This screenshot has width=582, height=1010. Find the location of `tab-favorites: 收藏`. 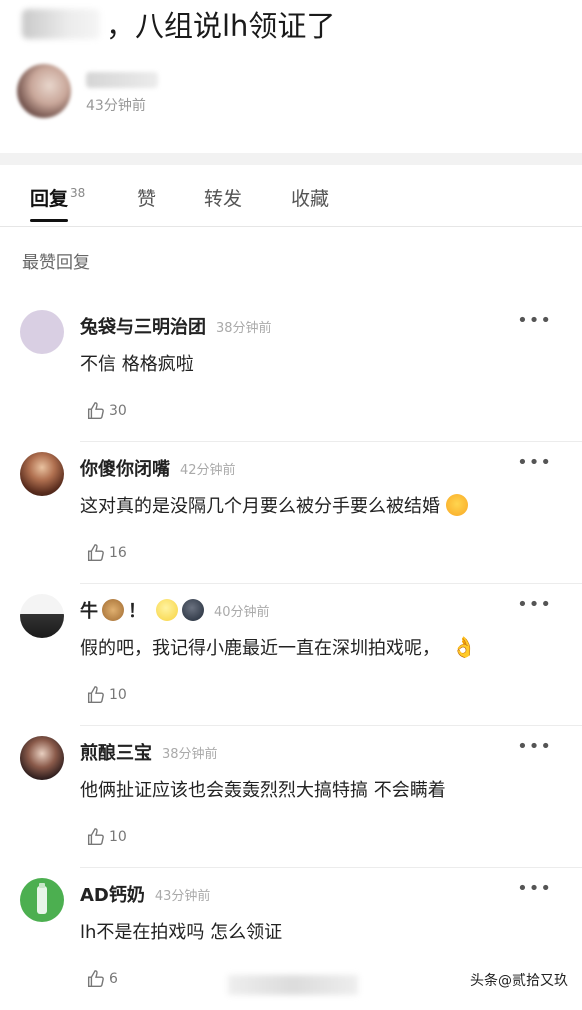

tab-favorites: 收藏 is located at coordinates (310, 197).